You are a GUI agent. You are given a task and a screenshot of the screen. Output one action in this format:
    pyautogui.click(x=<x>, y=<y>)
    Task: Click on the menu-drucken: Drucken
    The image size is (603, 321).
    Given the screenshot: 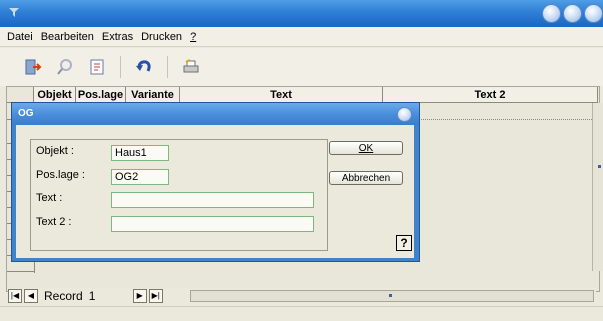 What is the action you would take?
    pyautogui.click(x=161, y=37)
    